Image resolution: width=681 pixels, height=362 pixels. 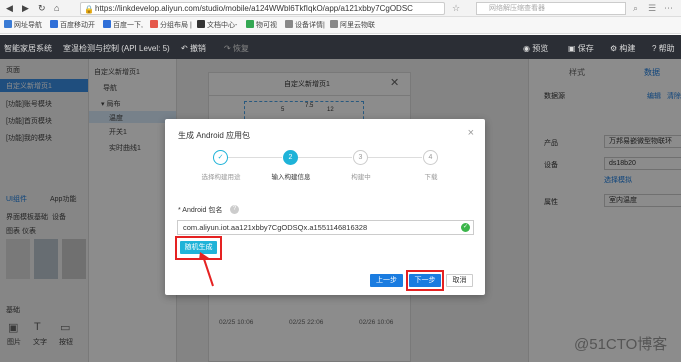 What do you see at coordinates (471, 133) in the screenshot?
I see `close-icon: ×` at bounding box center [471, 133].